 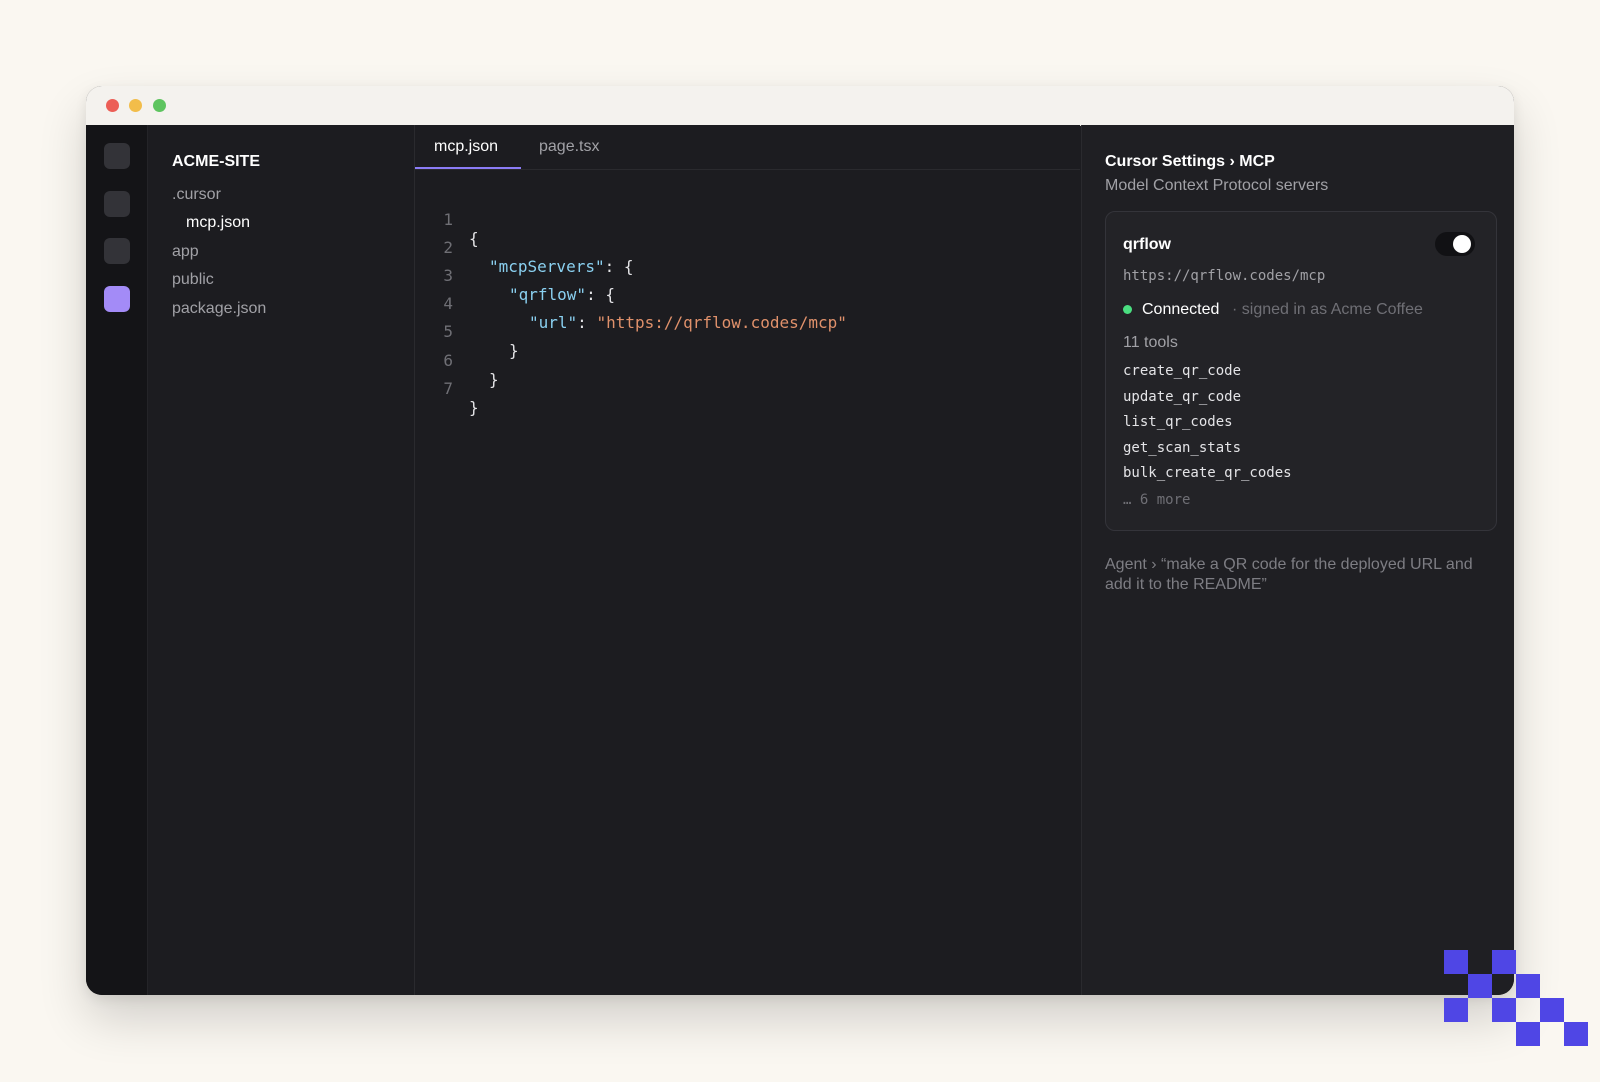 What do you see at coordinates (185, 252) in the screenshot?
I see `tree-folder-app: app` at bounding box center [185, 252].